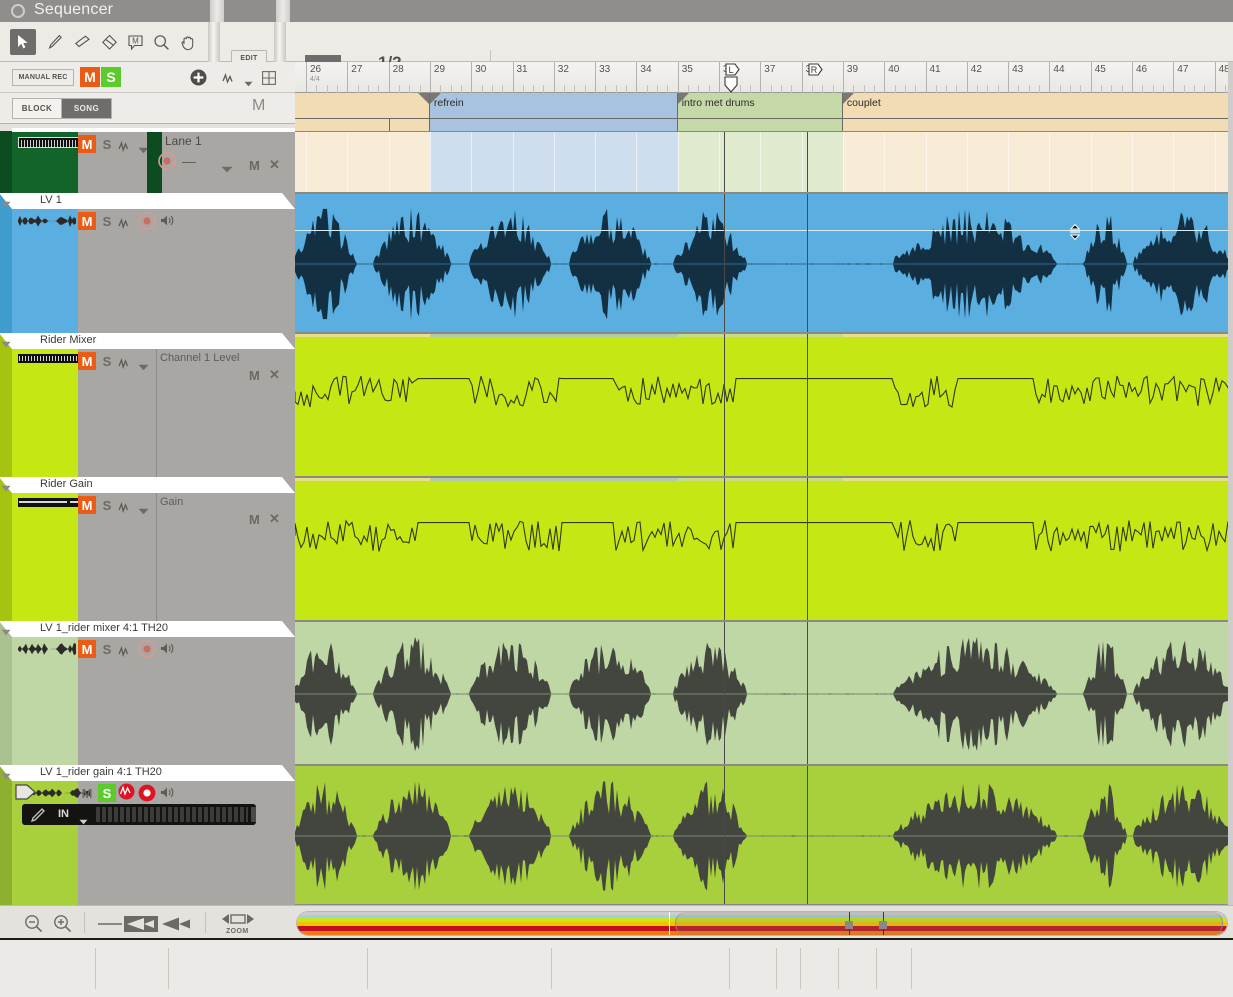 The height and width of the screenshot is (997, 1233). Describe the element at coordinates (274, 165) in the screenshot. I see `lane-remove-button: ✕` at that location.